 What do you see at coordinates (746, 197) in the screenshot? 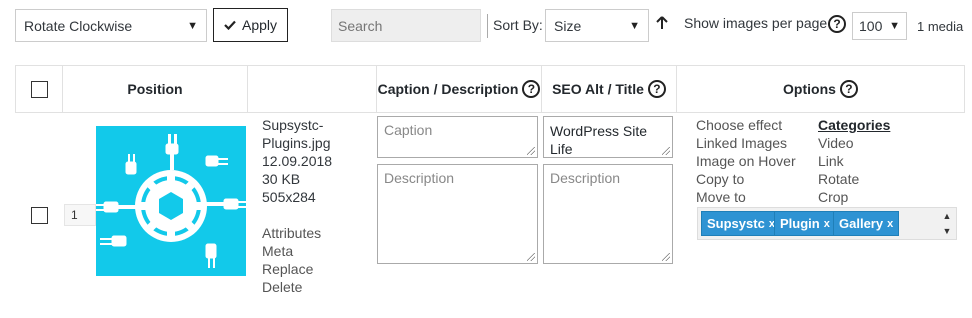
I see `move-to-link: Move to` at bounding box center [746, 197].